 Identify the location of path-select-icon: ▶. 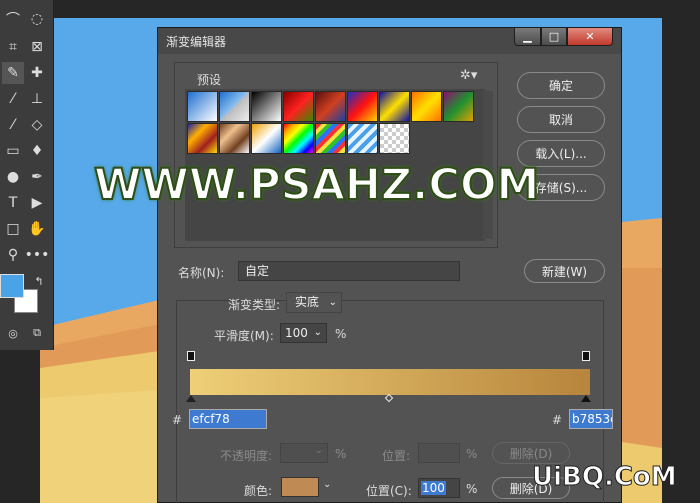
(37, 203).